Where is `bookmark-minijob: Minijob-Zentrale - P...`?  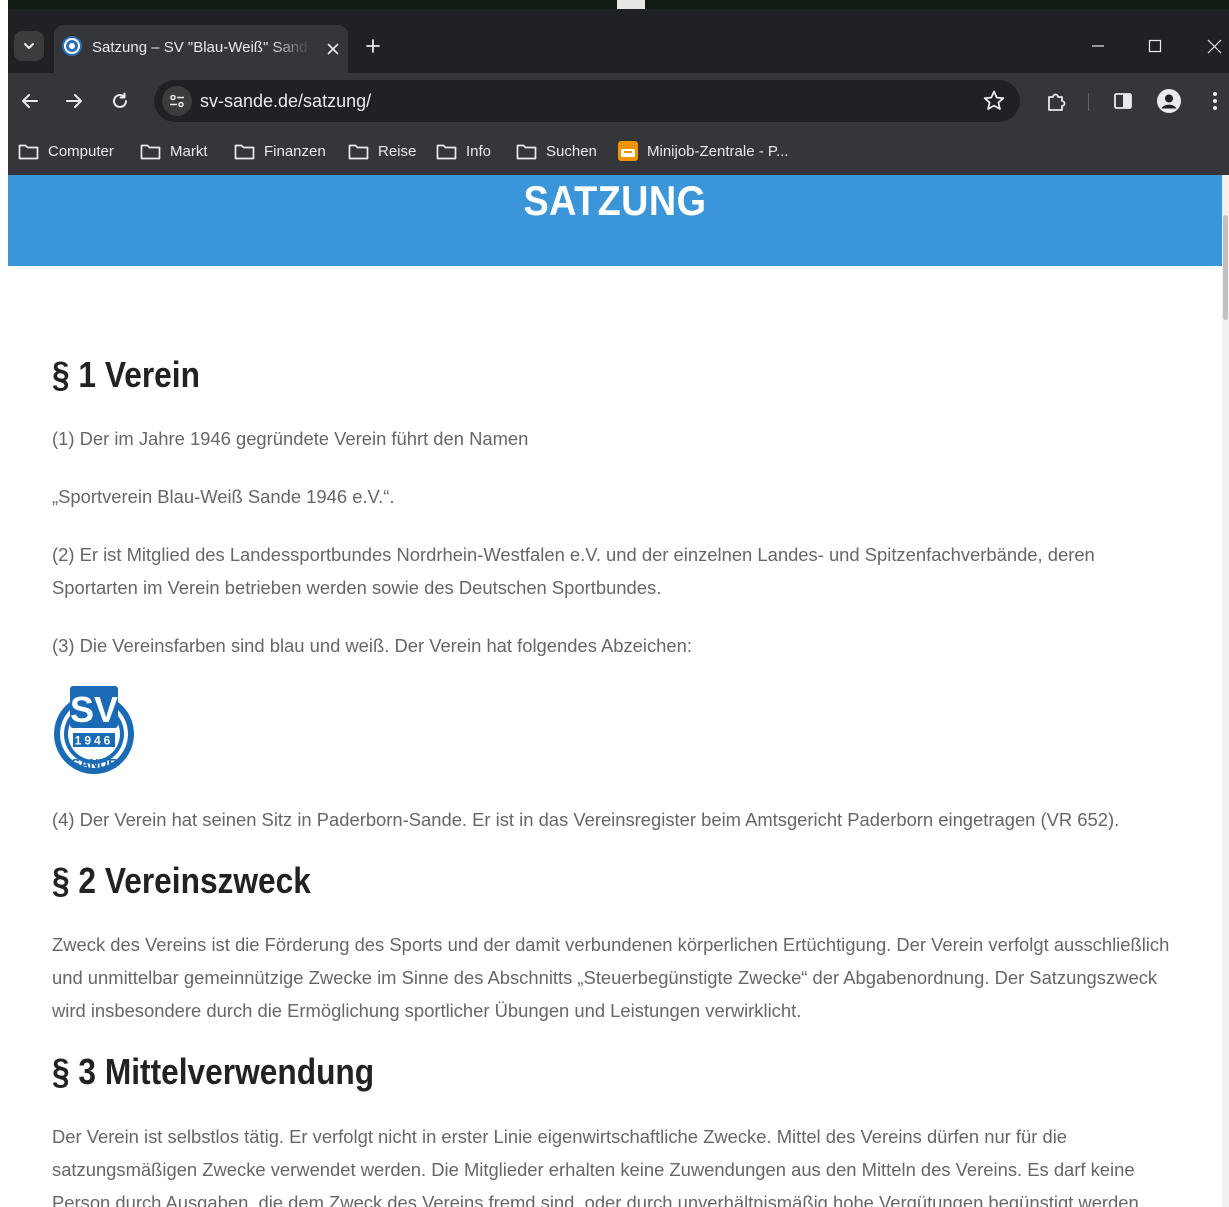 bookmark-minijob: Minijob-Zentrale - P... is located at coordinates (703, 151).